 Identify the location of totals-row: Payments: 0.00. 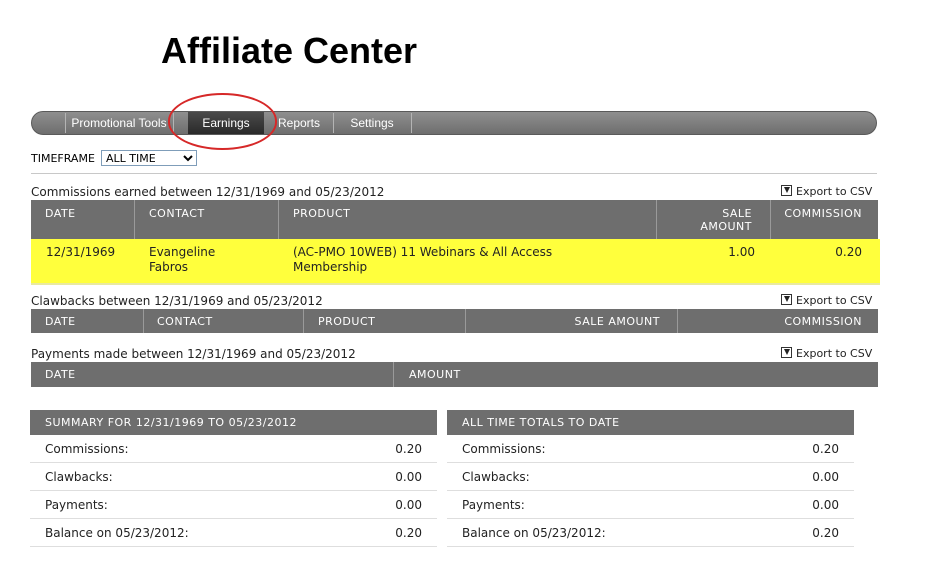
(650, 505).